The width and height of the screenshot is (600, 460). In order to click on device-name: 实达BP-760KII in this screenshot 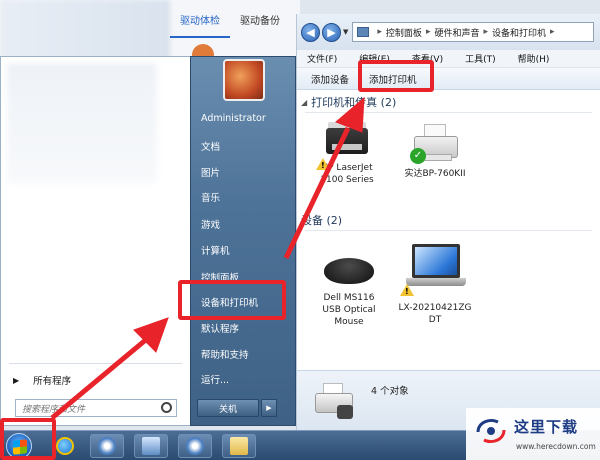, I will do `click(435, 174)`.